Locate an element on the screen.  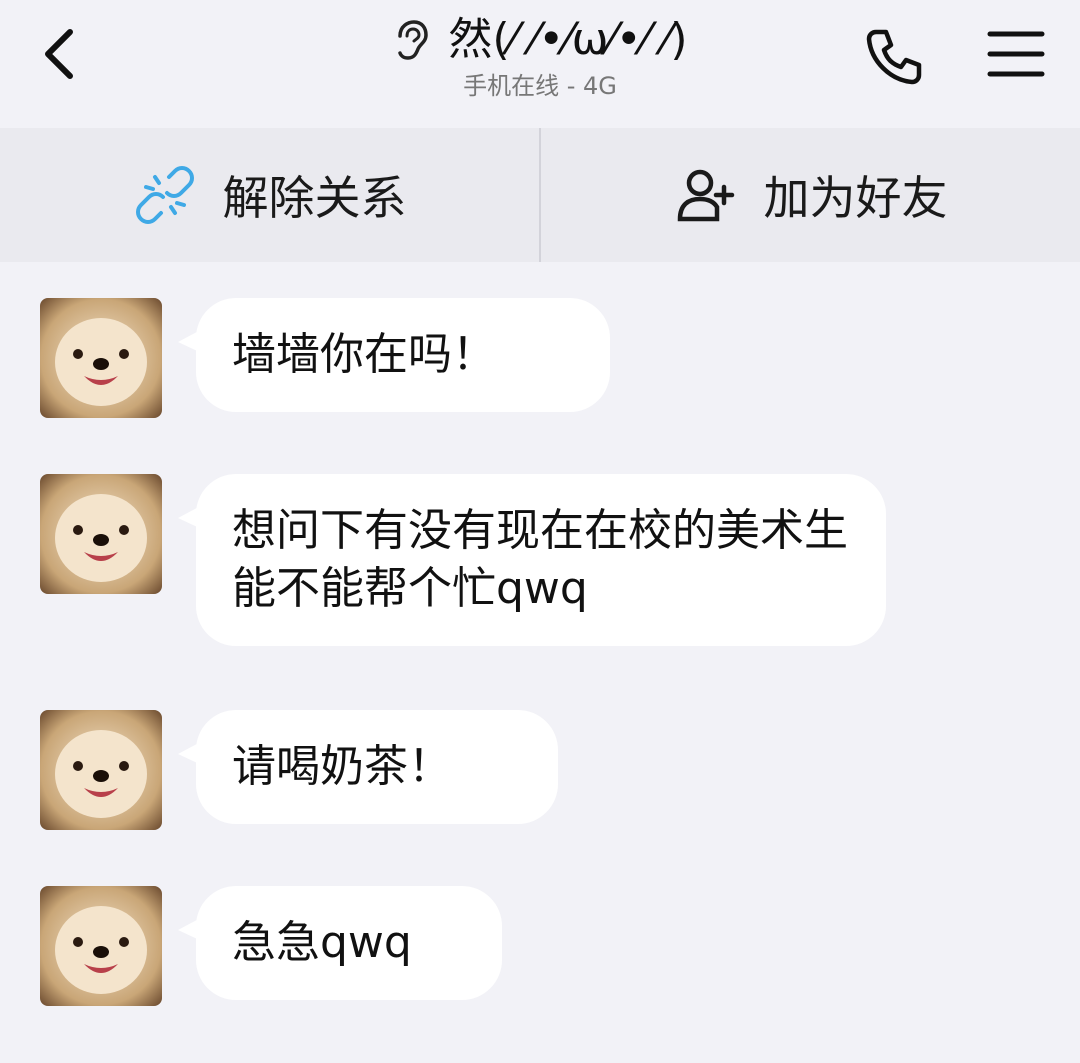
add-friend-label: 加为好友 is located at coordinates (855, 198).